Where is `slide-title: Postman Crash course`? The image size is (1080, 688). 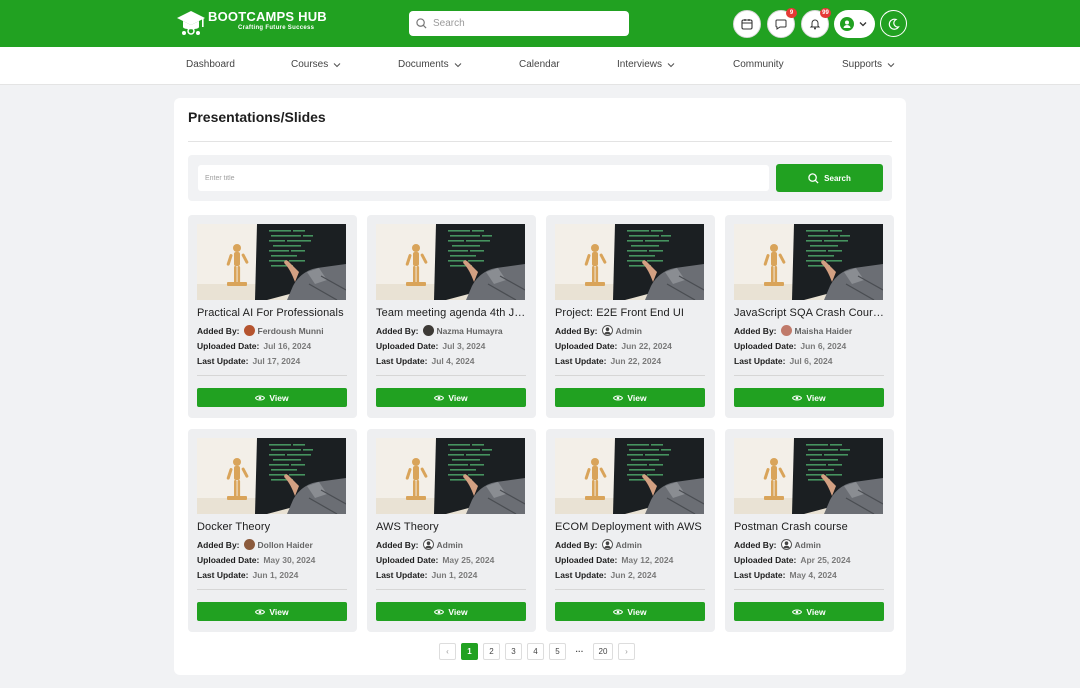
slide-title: Postman Crash course is located at coordinates (809, 527).